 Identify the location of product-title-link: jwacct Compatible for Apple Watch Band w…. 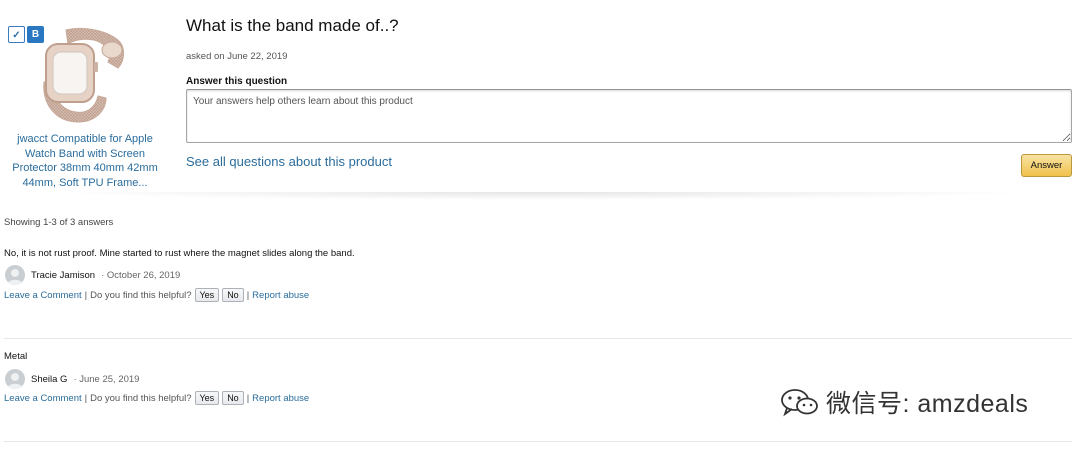
(85, 161).